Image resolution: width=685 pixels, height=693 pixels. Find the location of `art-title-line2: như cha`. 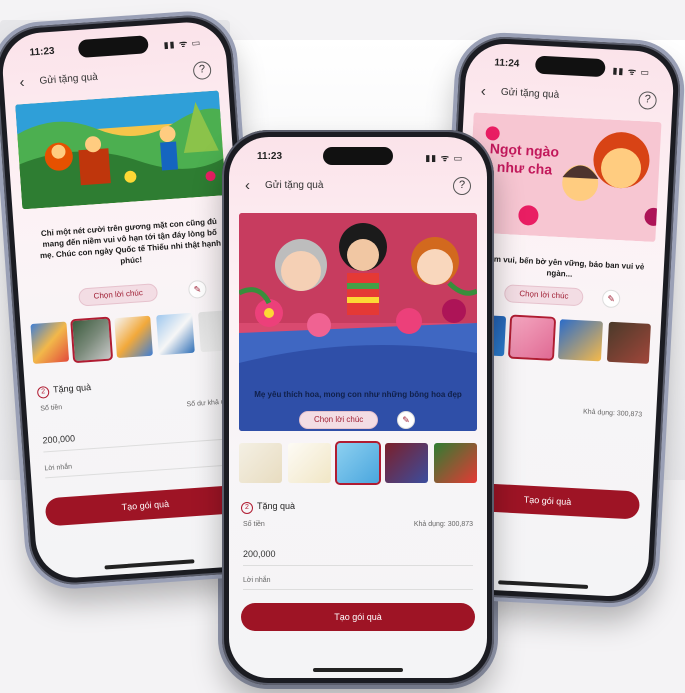

art-title-line2: như cha is located at coordinates (525, 168).